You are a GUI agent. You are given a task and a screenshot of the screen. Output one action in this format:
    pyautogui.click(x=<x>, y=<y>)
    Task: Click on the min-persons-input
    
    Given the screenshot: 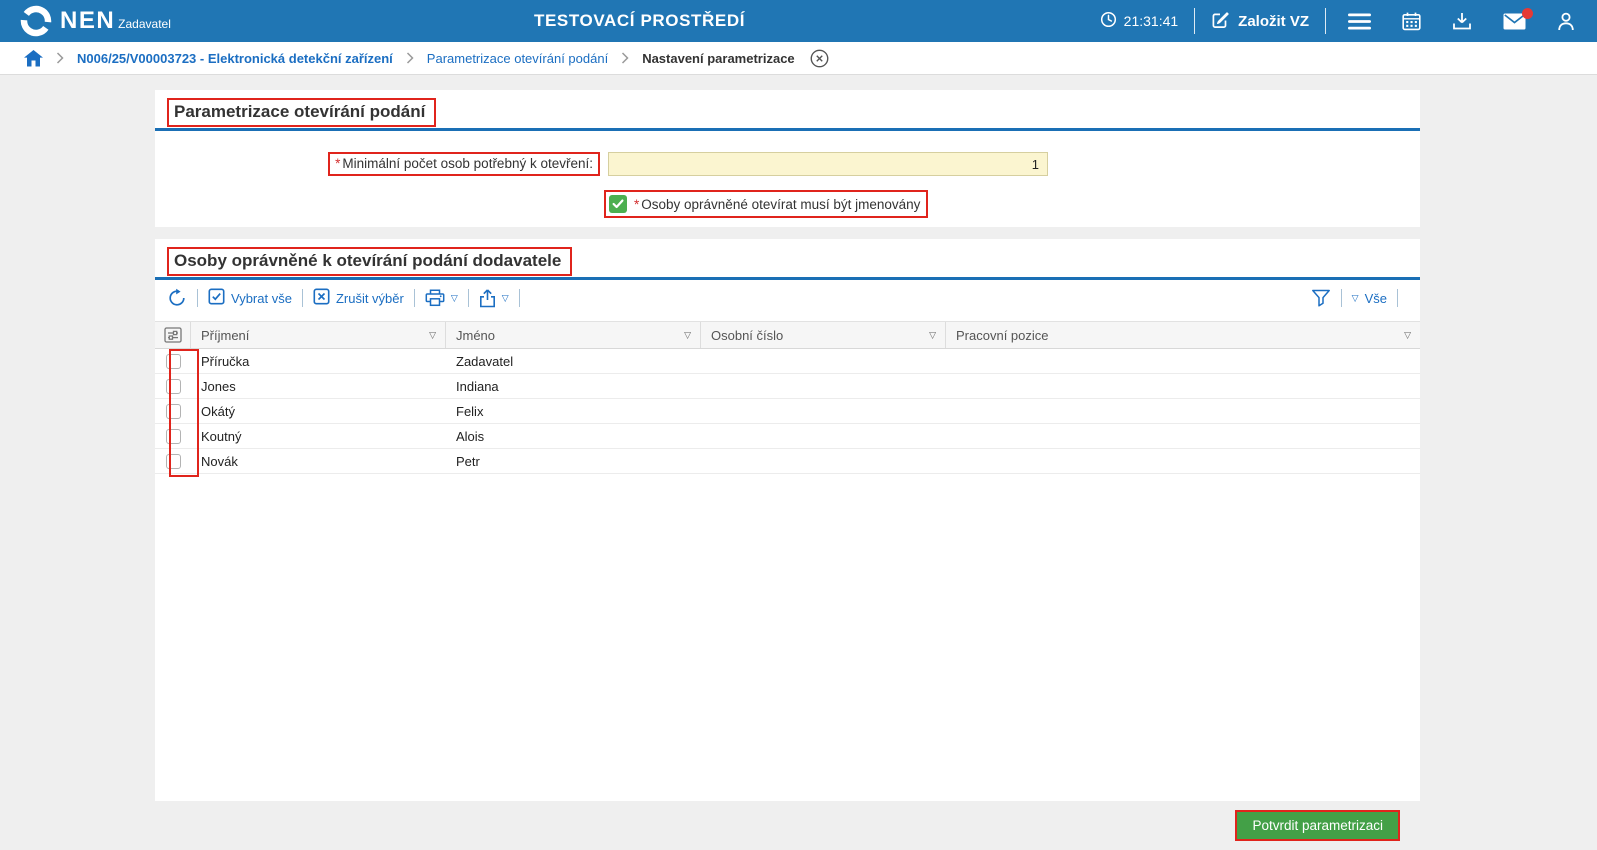 What is the action you would take?
    pyautogui.click(x=828, y=164)
    